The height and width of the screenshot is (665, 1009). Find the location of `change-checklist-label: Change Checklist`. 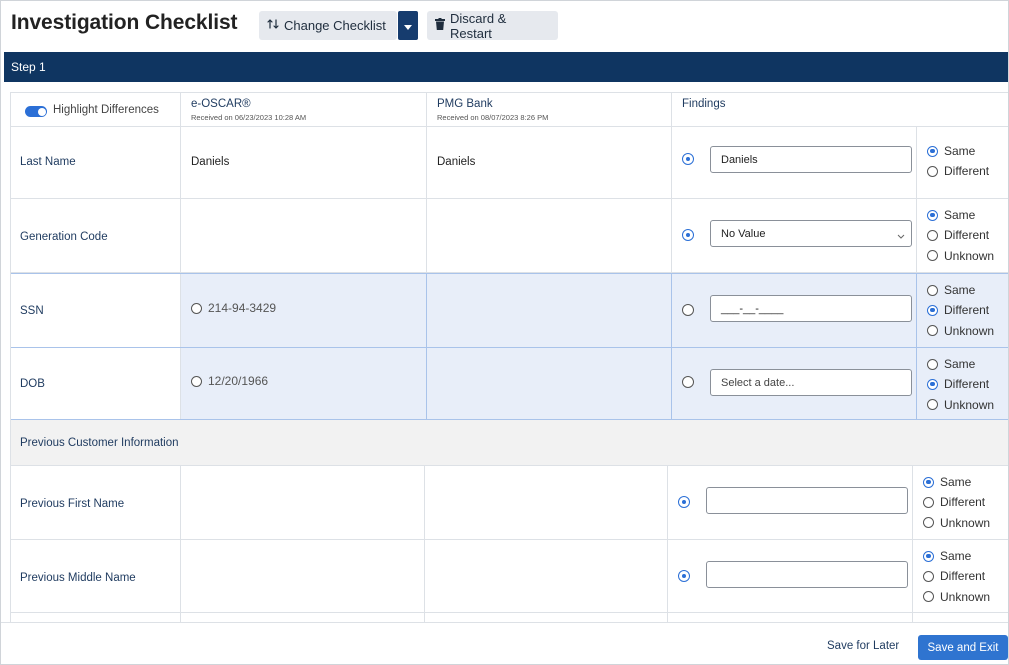

change-checklist-label: Change Checklist is located at coordinates (335, 25).